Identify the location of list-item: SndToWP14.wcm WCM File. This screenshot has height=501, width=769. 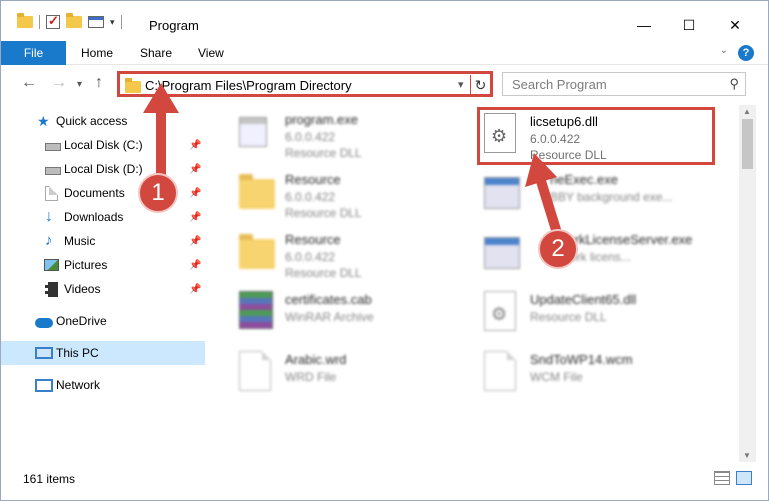
(600, 374).